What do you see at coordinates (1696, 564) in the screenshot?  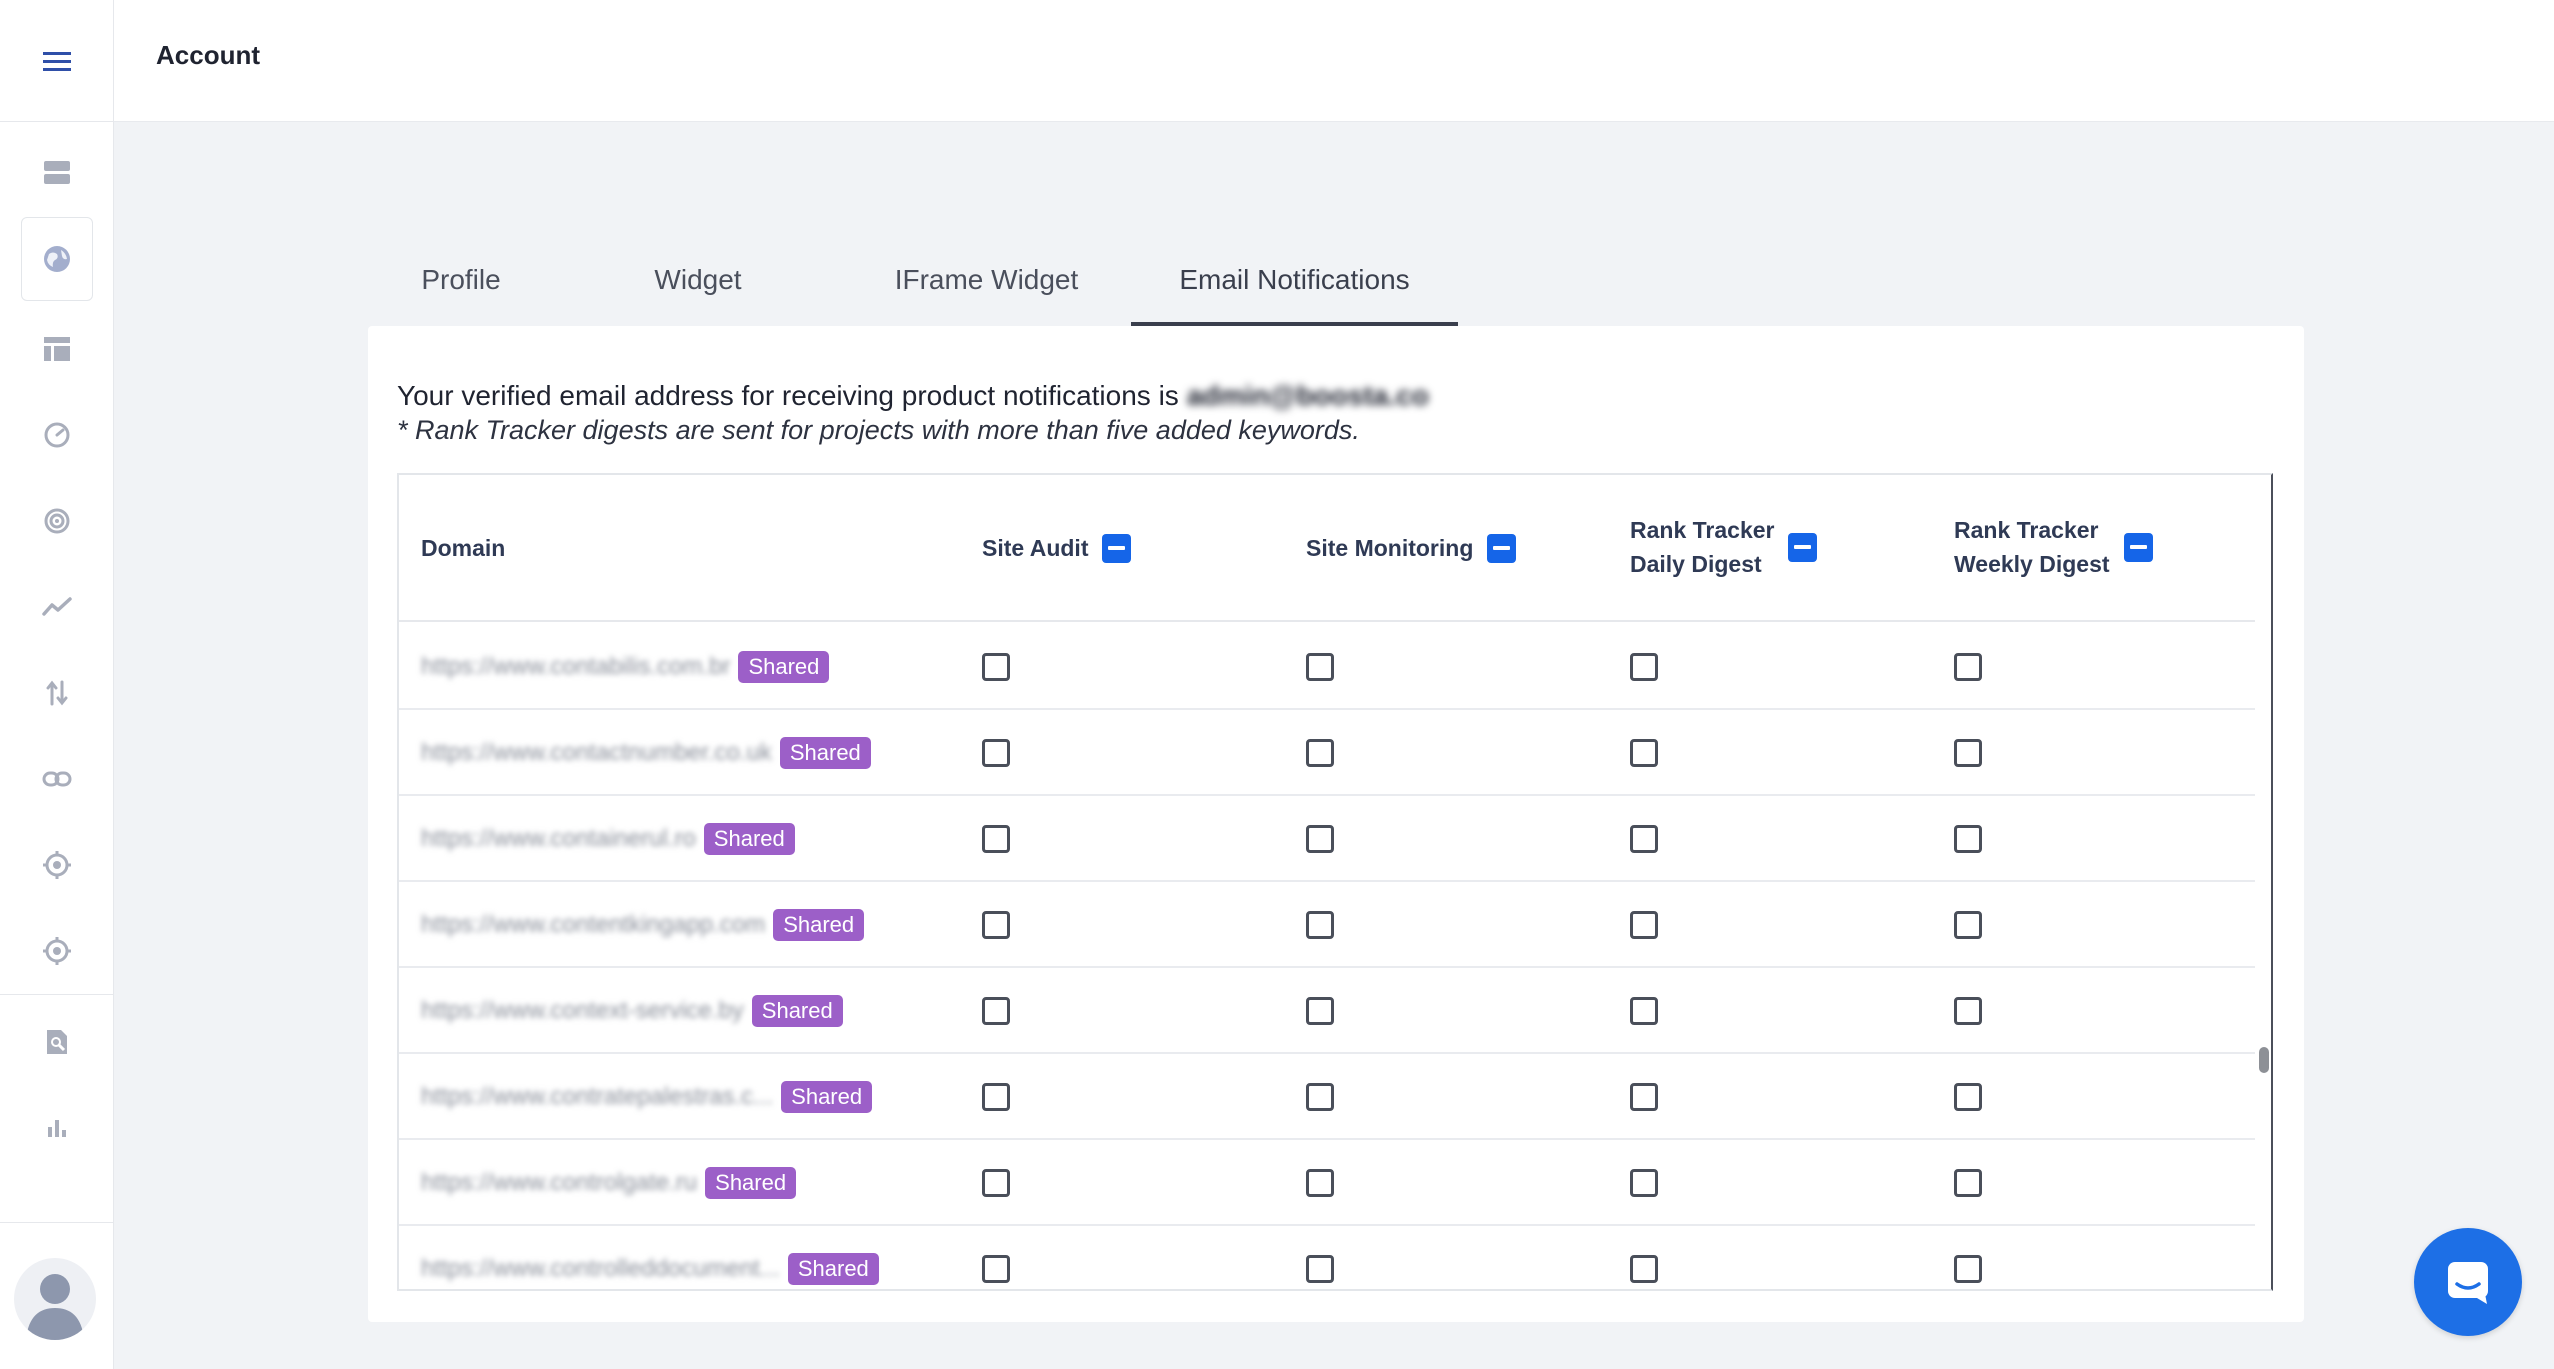 I see `column-rank-daily-line2: Daily Digest` at bounding box center [1696, 564].